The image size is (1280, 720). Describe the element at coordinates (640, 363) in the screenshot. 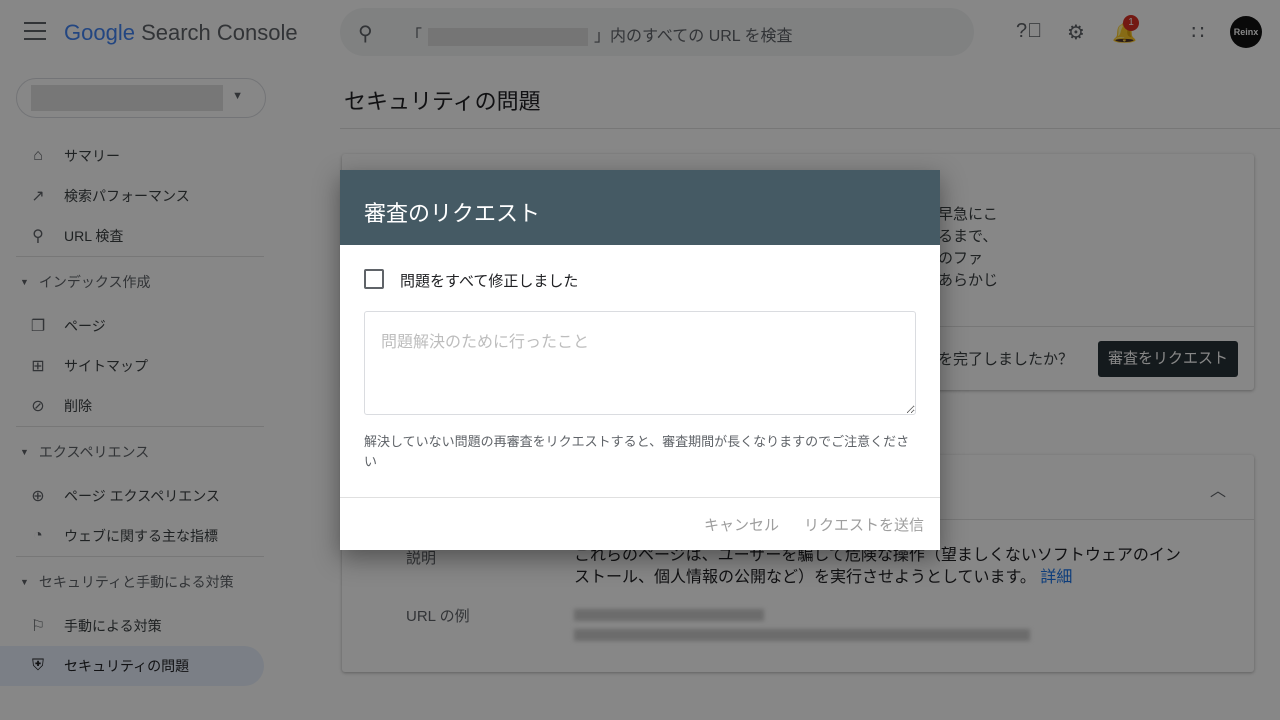

I see `fix-description-textarea` at that location.